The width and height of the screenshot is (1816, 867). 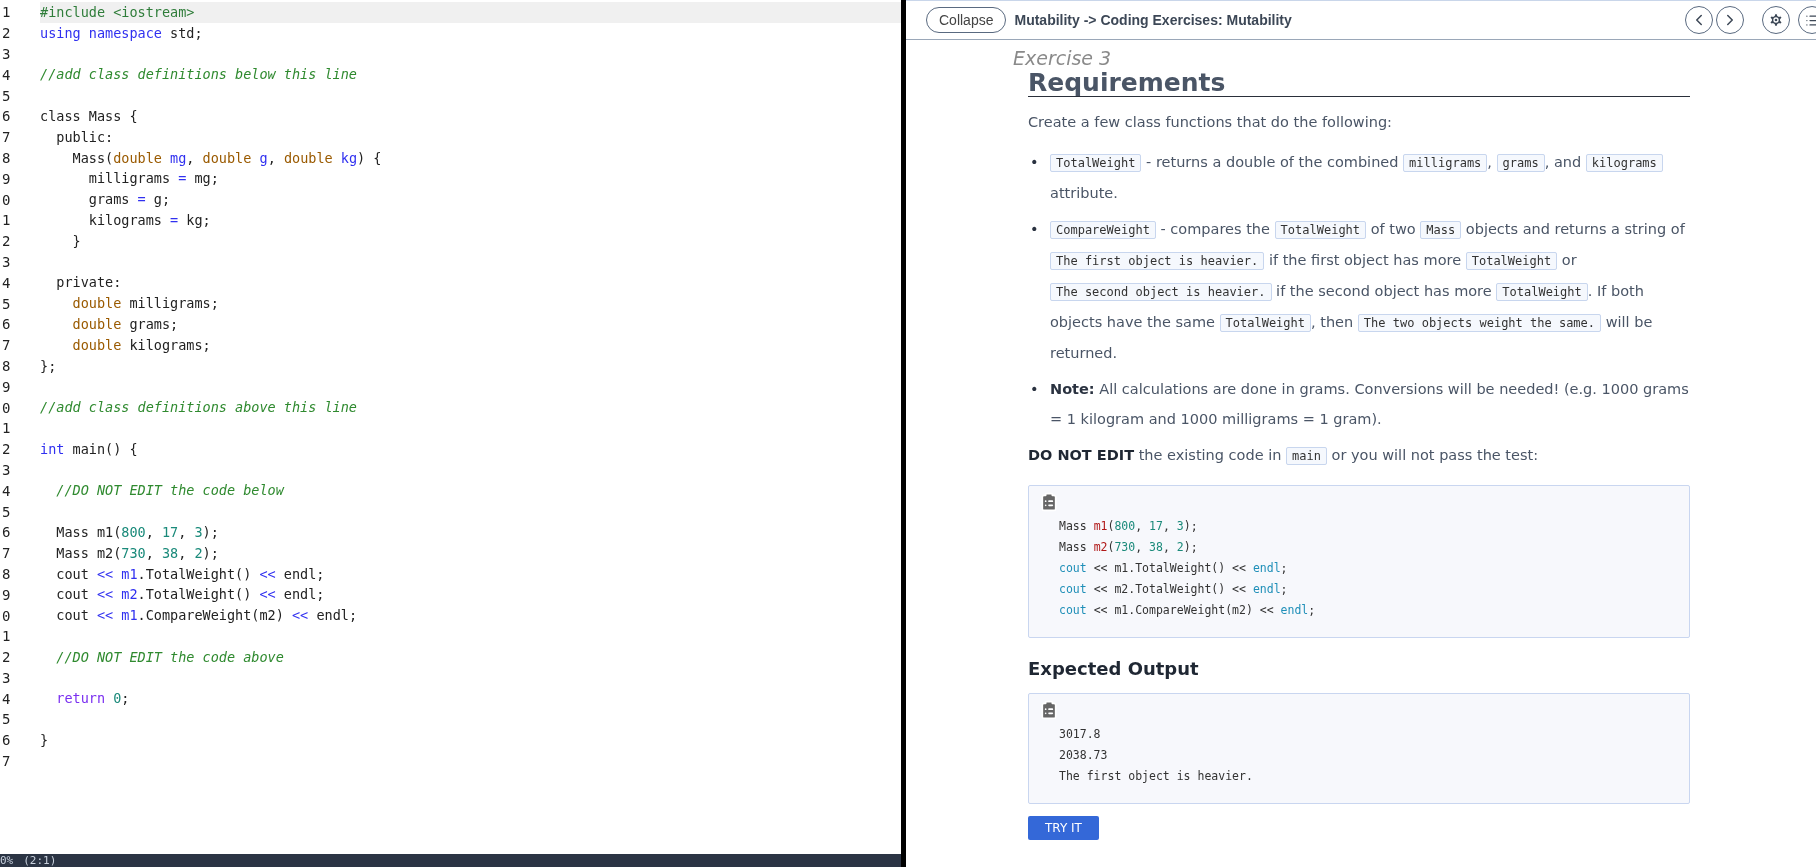 I want to click on bullet-text: TotalWeight - returns a double of the combined milligrams , grams , and kilograms attribute., so click(x=1370, y=177).